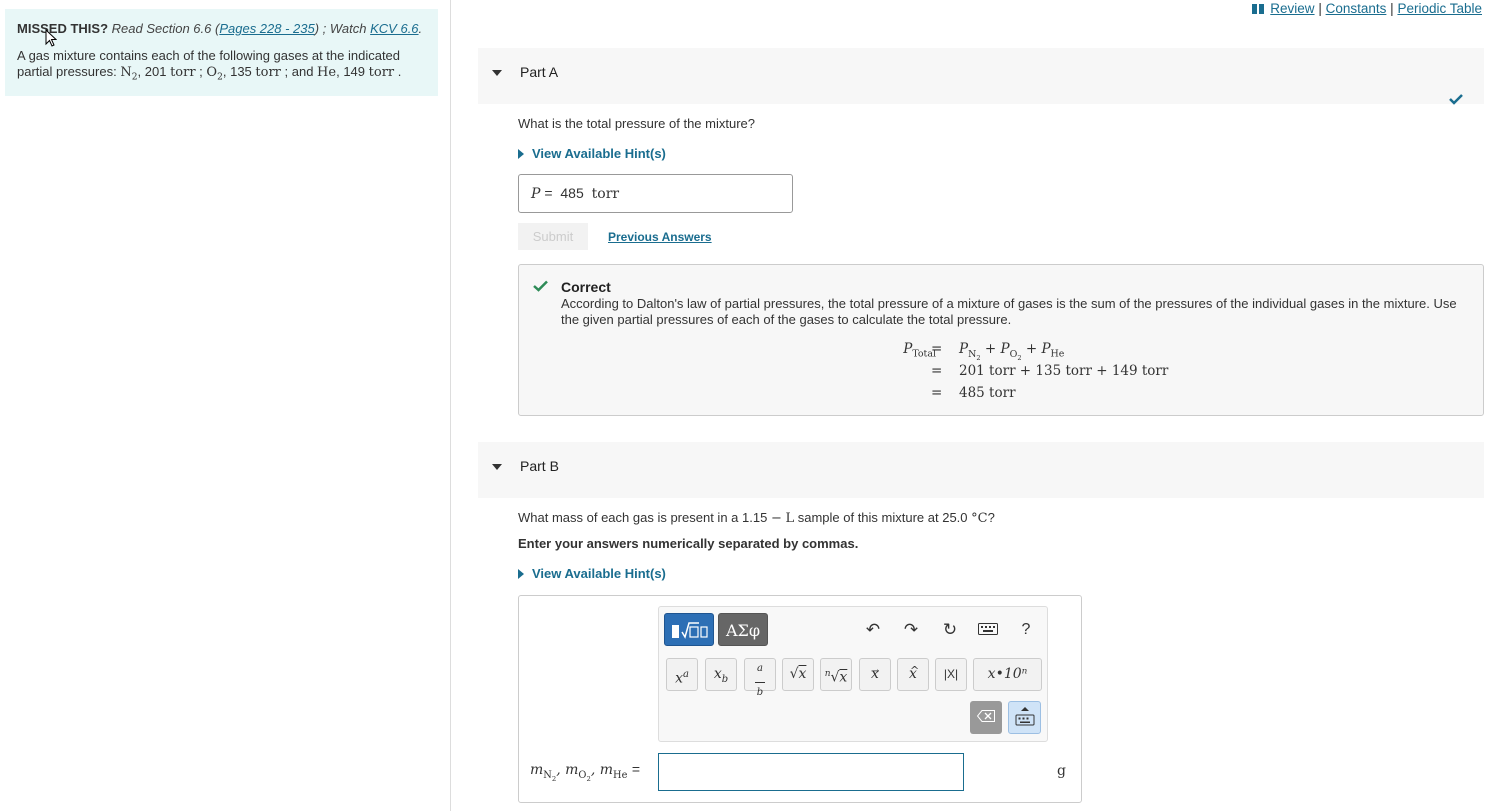 This screenshot has height=811, width=1505. I want to click on eq-lhs: PTotal, so click(919, 350).